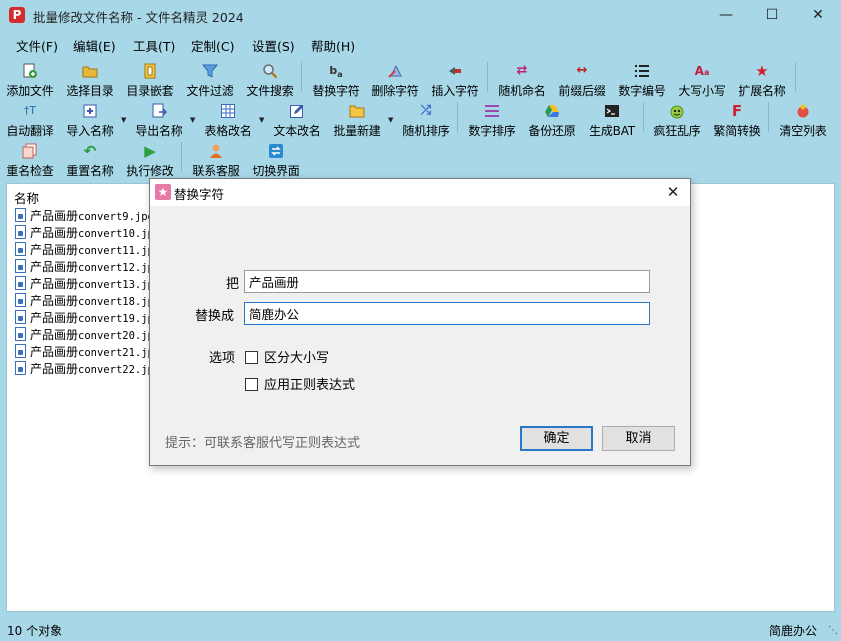  What do you see at coordinates (492, 121) in the screenshot?
I see `number-sort-button: 数字排序` at bounding box center [492, 121].